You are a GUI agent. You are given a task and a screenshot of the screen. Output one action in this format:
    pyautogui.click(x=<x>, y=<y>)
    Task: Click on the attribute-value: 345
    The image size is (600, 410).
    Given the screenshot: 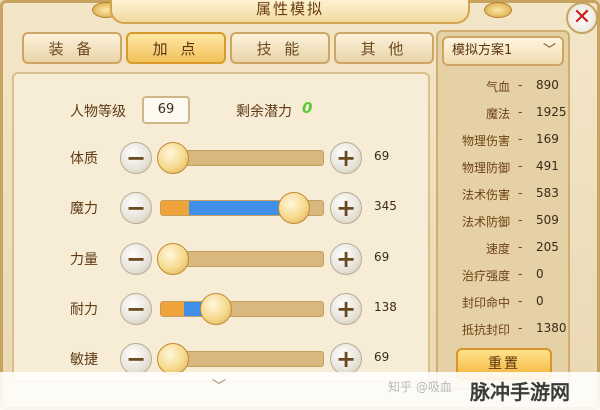 What is the action you would take?
    pyautogui.click(x=385, y=206)
    